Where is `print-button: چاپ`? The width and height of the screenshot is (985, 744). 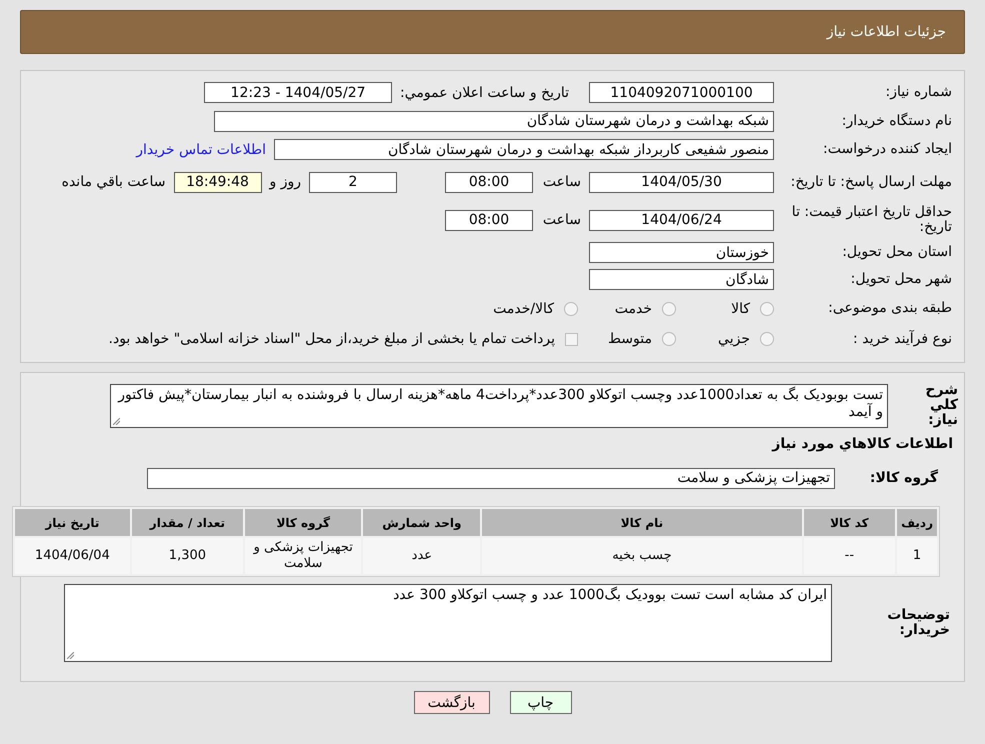
print-button: چاپ is located at coordinates (541, 702).